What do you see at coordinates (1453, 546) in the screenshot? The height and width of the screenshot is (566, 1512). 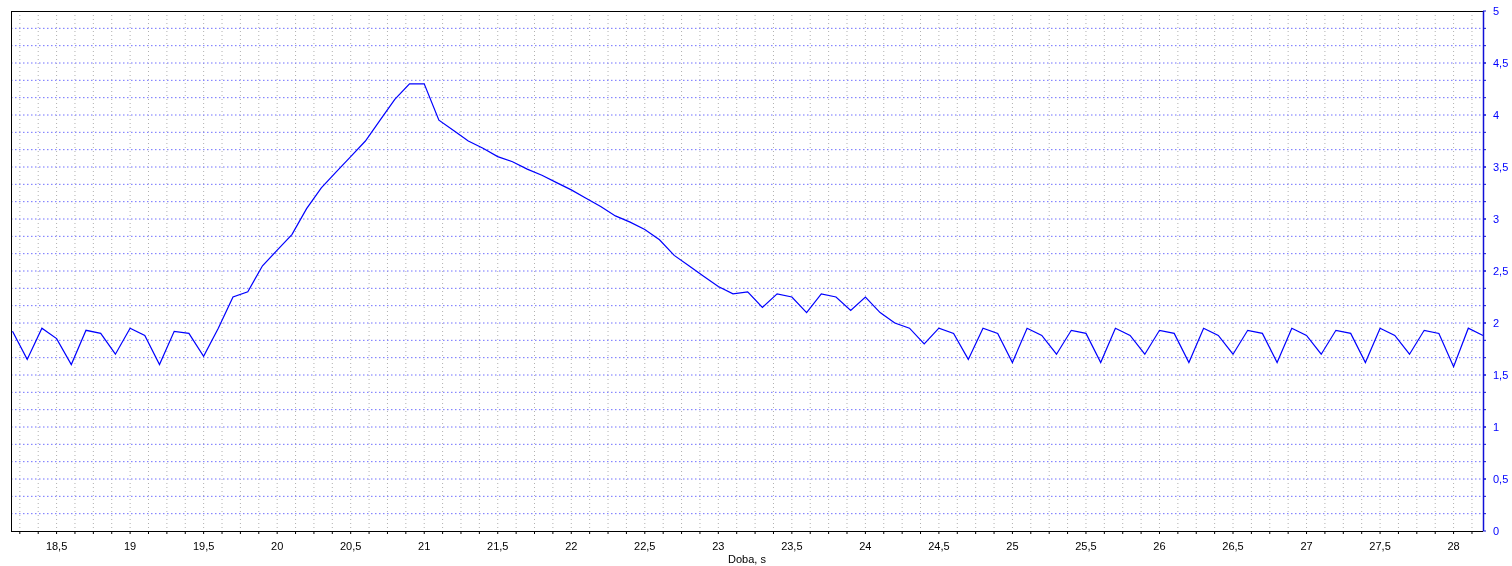 I see `x-tick-label: 28` at bounding box center [1453, 546].